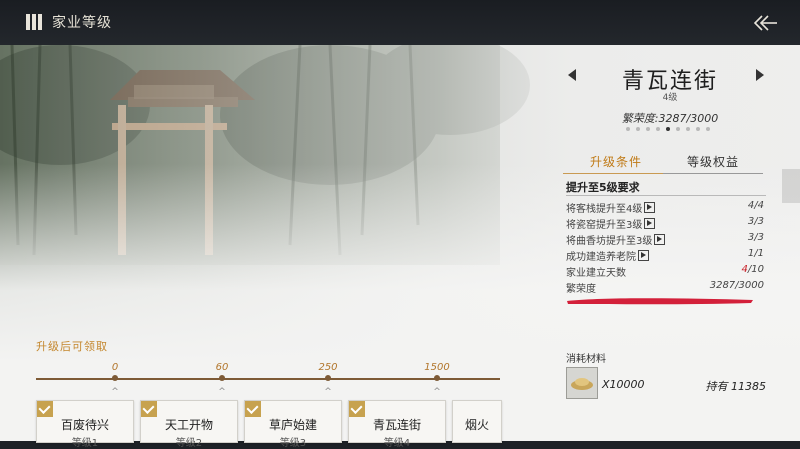  I want to click on requirement-row: 家业建立天数 4/10, so click(665, 272).